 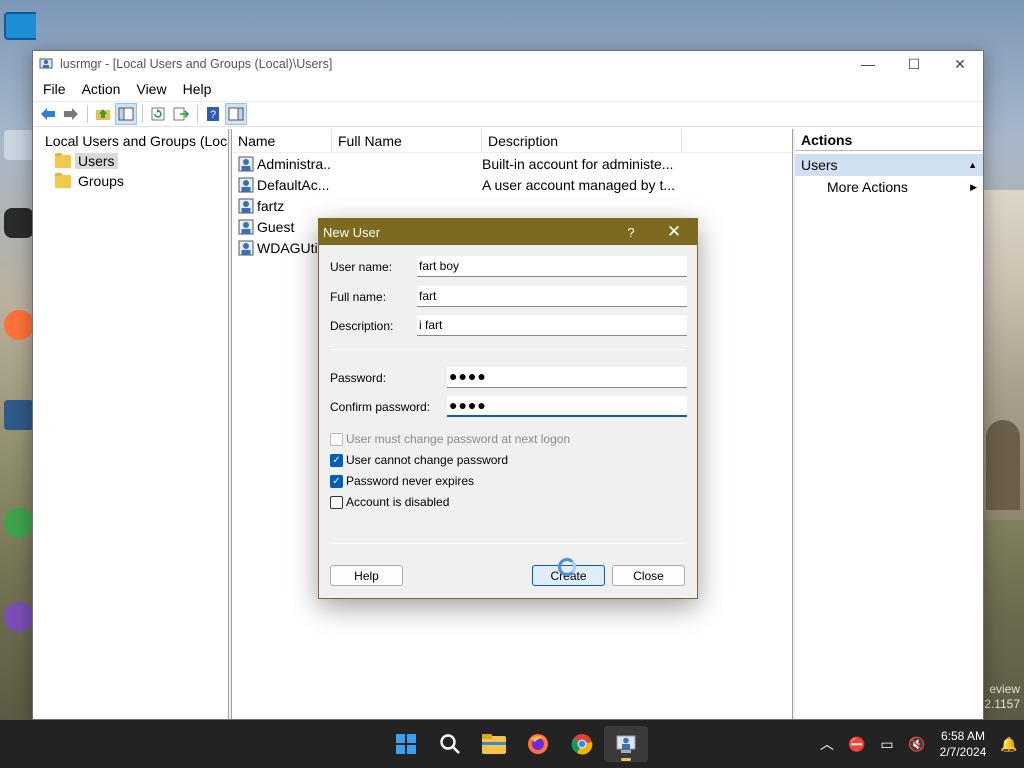 I want to click on watermark-line-2: 2.1157, so click(x=1002, y=704).